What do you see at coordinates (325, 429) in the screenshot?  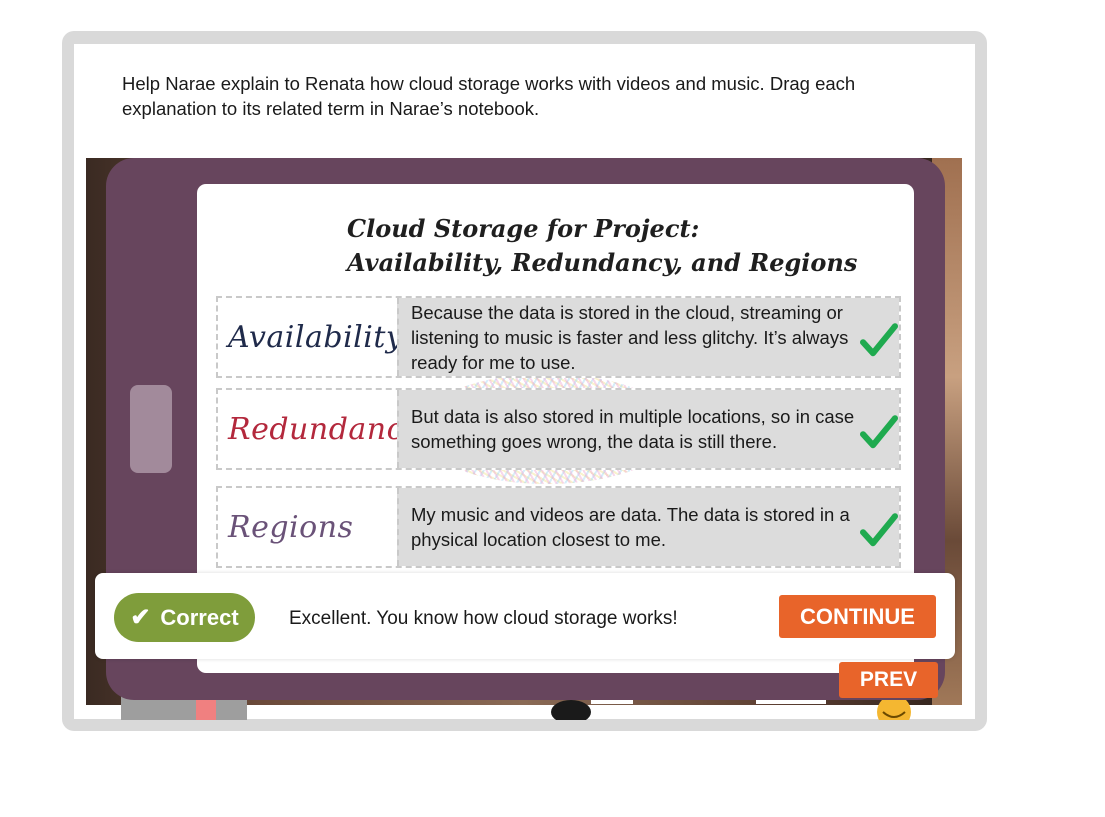 I see `term-label: Redundancy` at bounding box center [325, 429].